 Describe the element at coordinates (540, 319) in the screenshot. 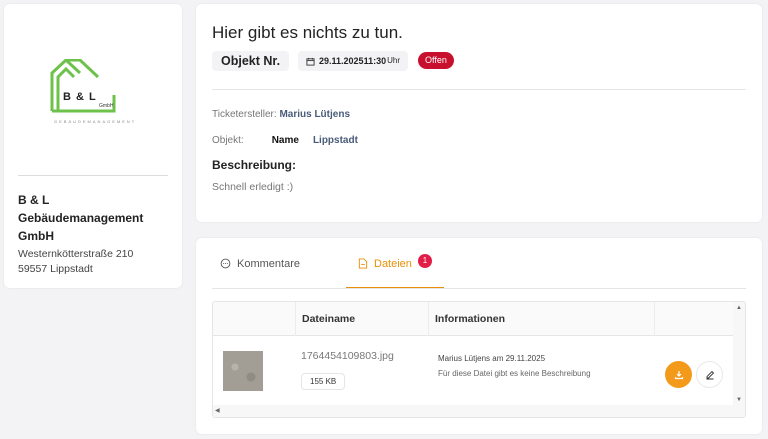

I see `header-info: Informationen` at that location.